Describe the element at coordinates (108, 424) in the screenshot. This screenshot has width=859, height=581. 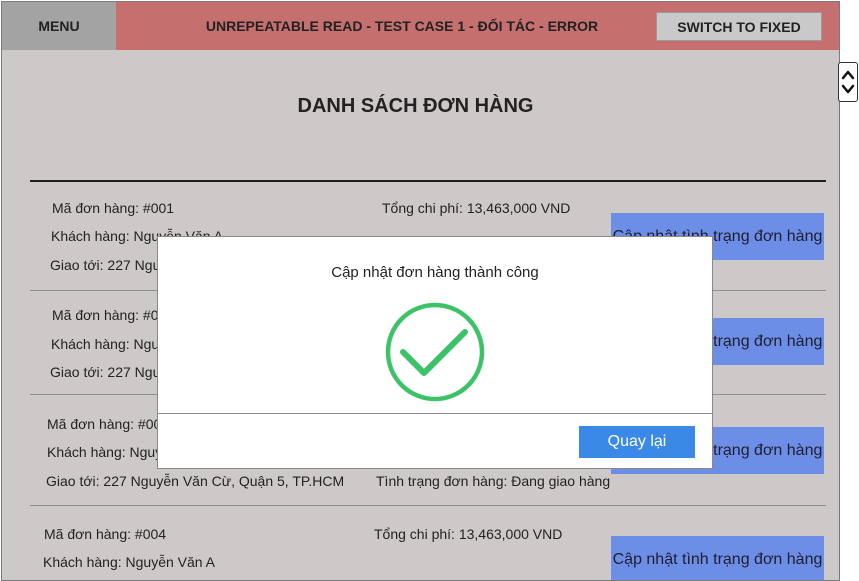
I see `order-3-id: Mã đơn hàng: #003` at that location.